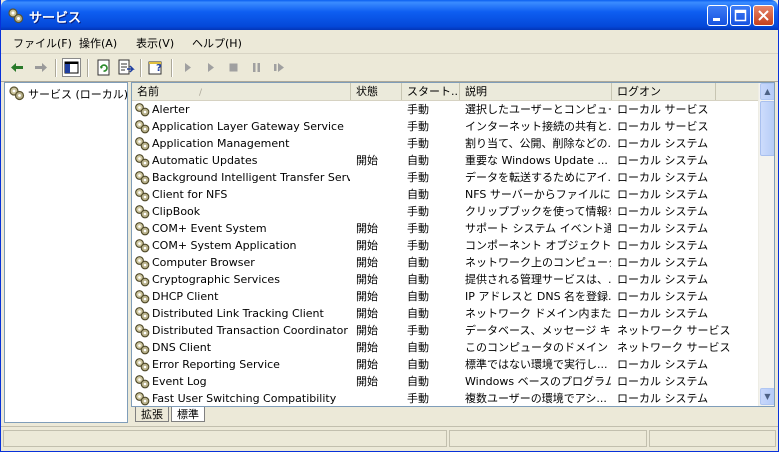 The image size is (779, 452). I want to click on pause-service-button, so click(256, 67).